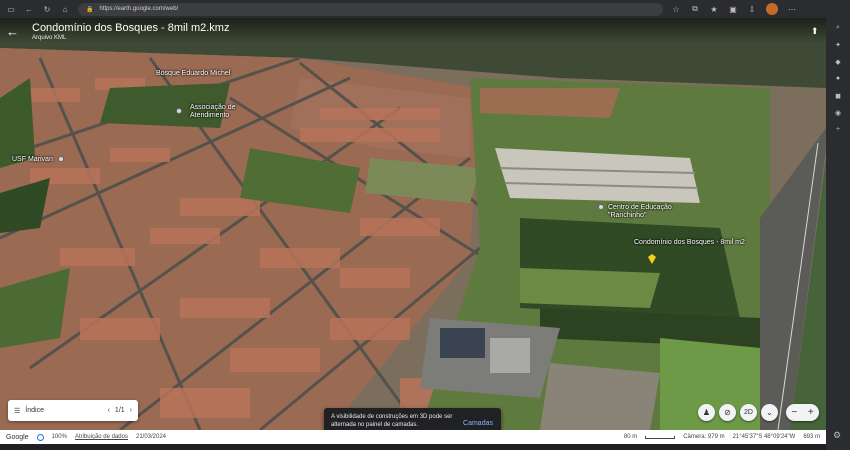 Image resolution: width=850 pixels, height=450 pixels. What do you see at coordinates (59, 437) in the screenshot?
I see `load-percent: 100%` at bounding box center [59, 437].